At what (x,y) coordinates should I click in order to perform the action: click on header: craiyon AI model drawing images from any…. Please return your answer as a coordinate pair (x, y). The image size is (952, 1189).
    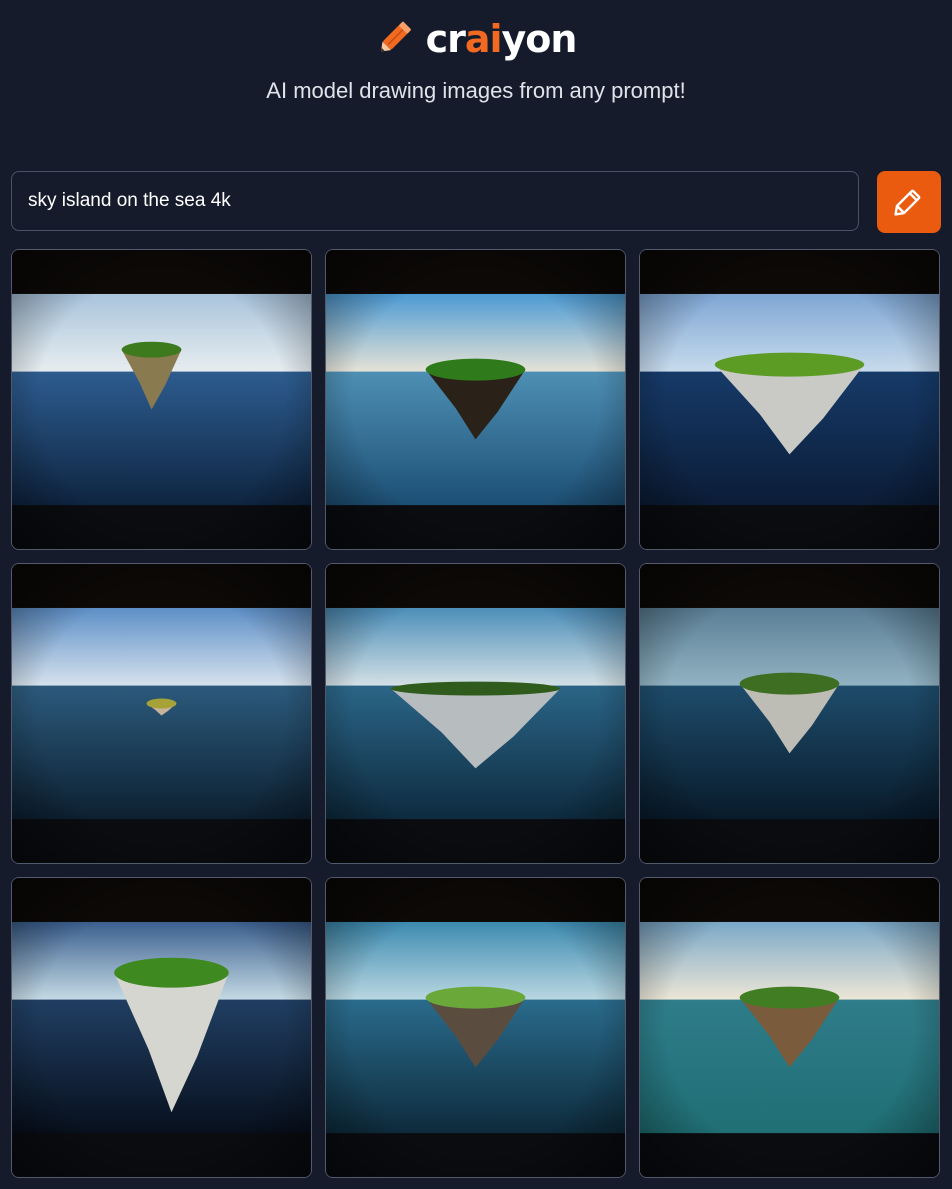
    Looking at the image, I should click on (476, 75).